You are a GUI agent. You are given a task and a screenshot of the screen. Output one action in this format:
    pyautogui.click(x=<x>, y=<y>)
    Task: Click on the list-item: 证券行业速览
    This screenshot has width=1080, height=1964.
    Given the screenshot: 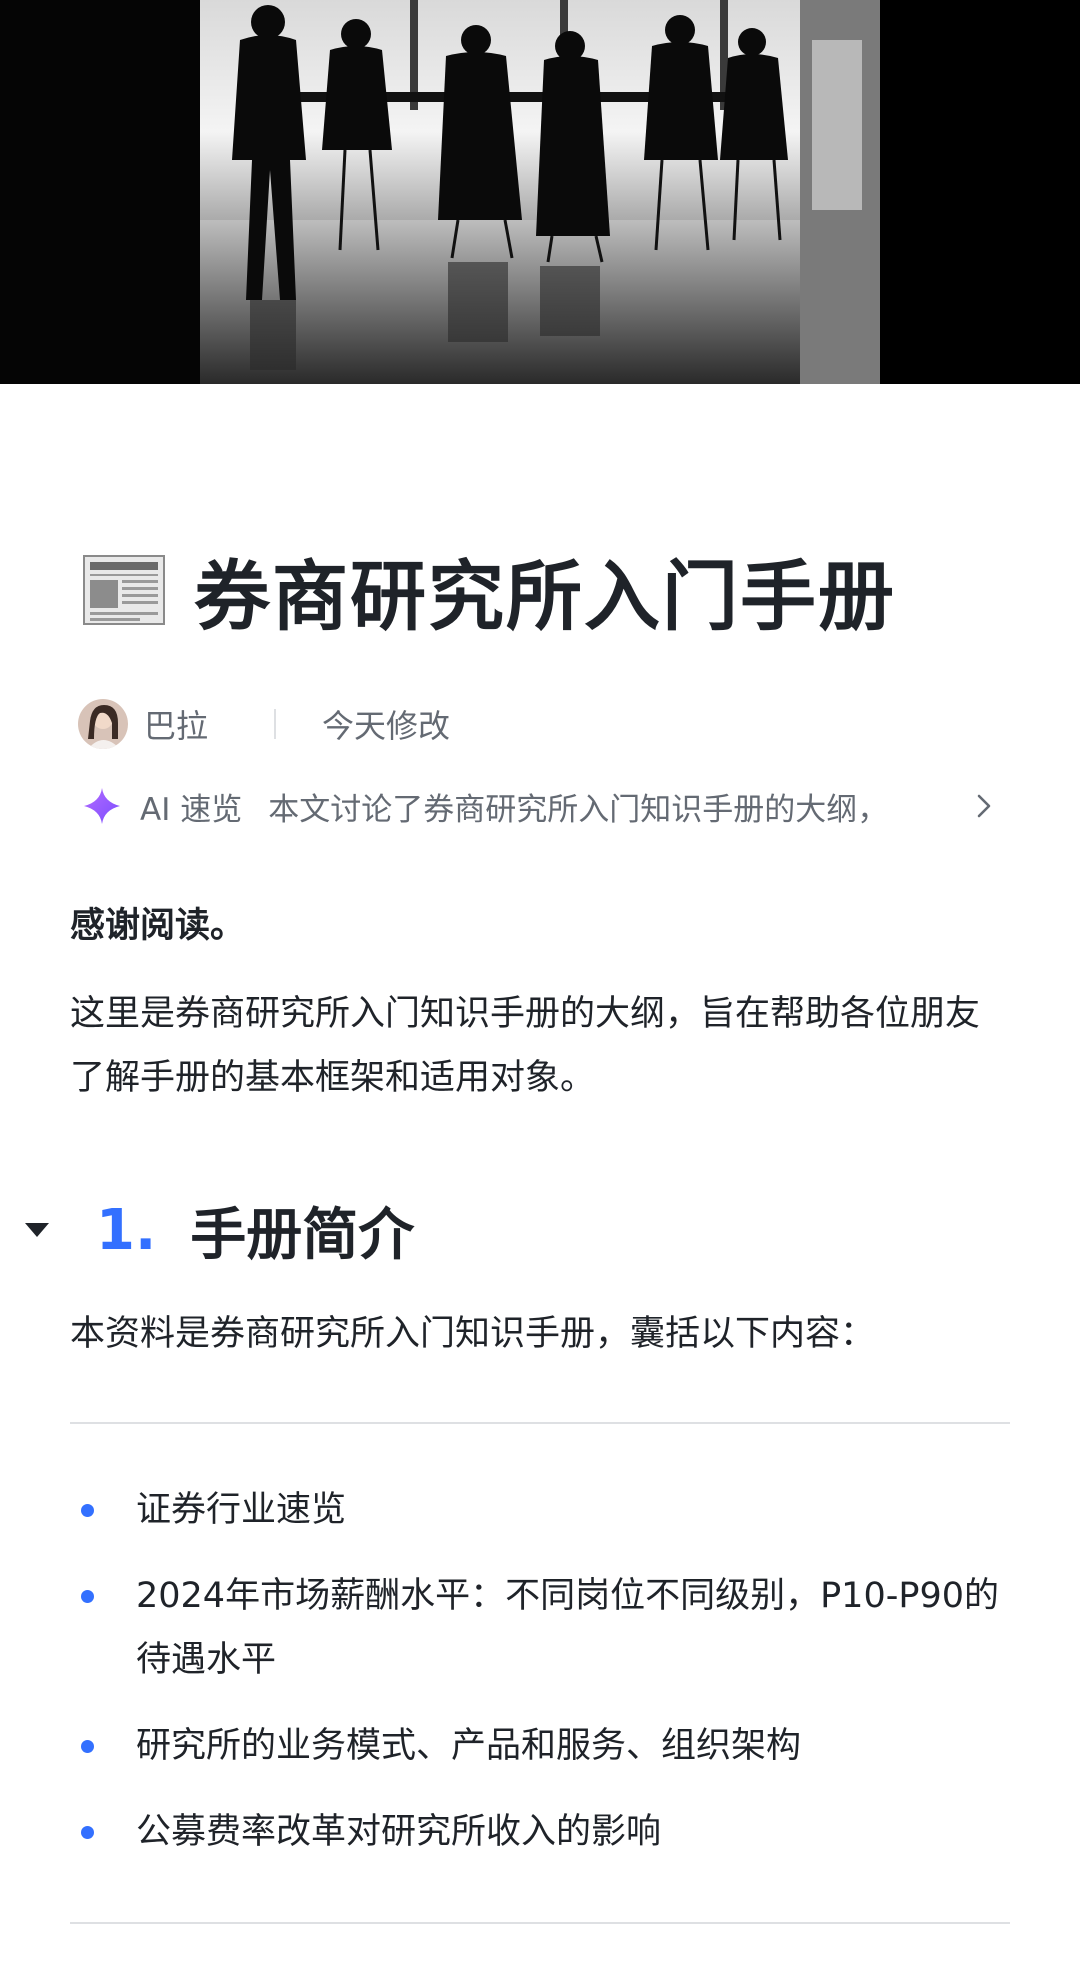 What is the action you would take?
    pyautogui.click(x=540, y=1510)
    